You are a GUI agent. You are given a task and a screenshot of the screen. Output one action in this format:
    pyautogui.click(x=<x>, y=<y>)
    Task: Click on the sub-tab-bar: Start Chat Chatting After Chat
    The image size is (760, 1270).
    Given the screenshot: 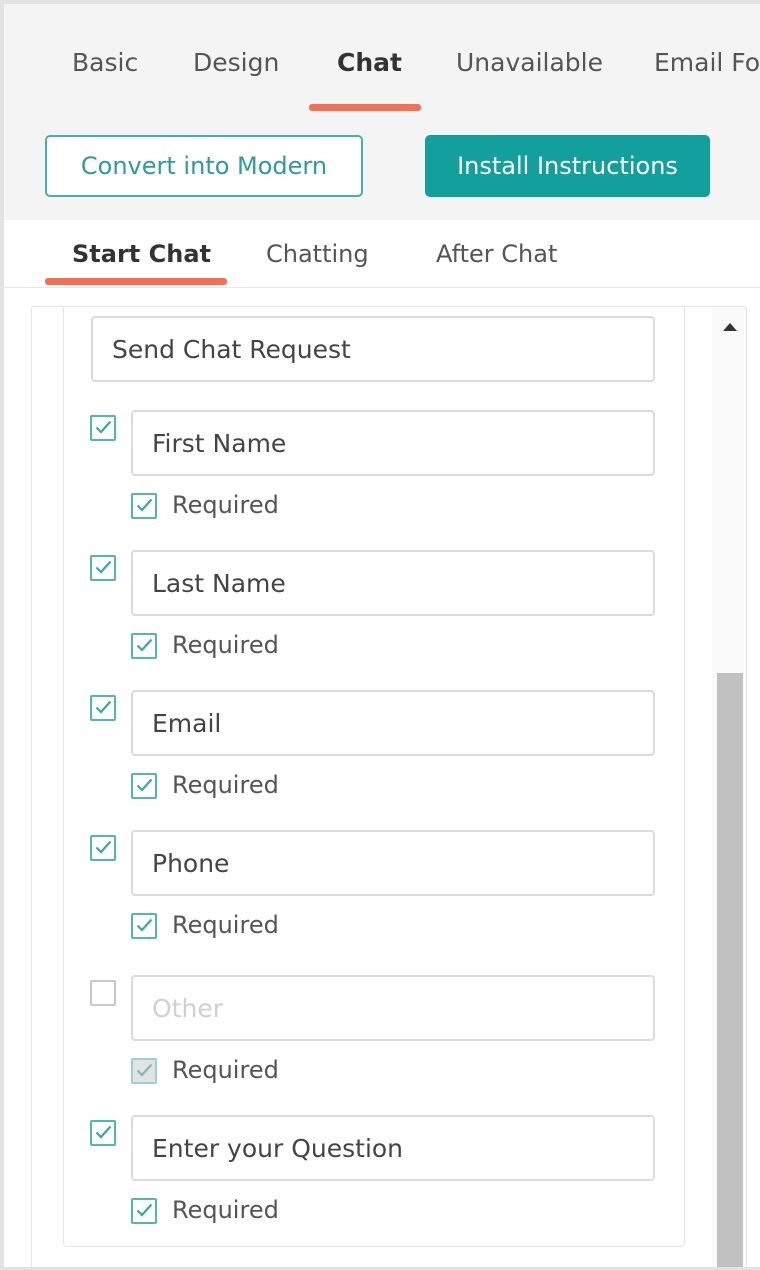 What is the action you would take?
    pyautogui.click(x=382, y=254)
    